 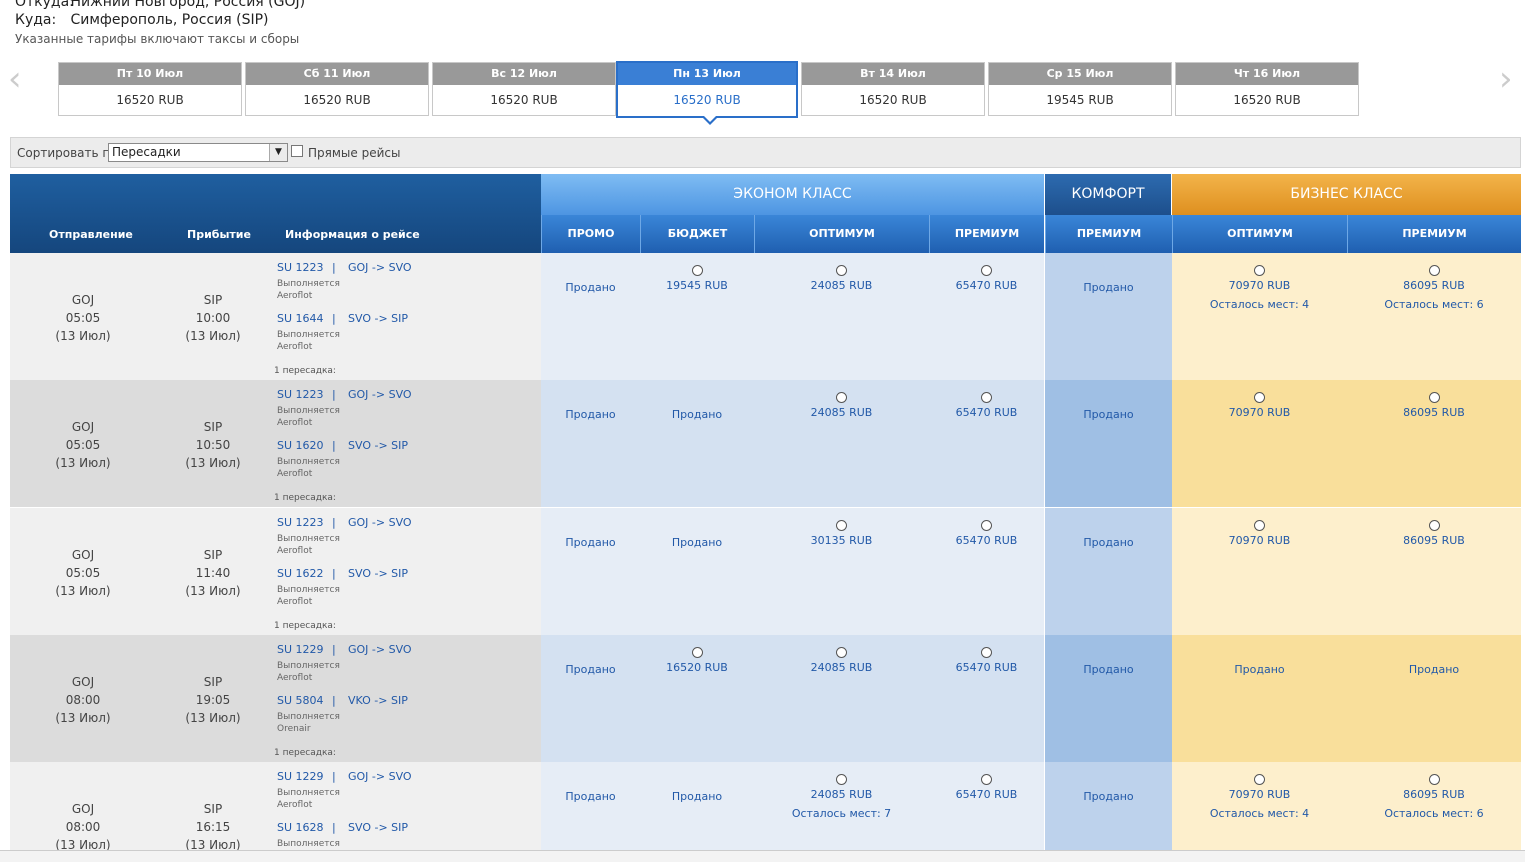 I want to click on direct-flights-label: Прямые рейсы, so click(x=354, y=153).